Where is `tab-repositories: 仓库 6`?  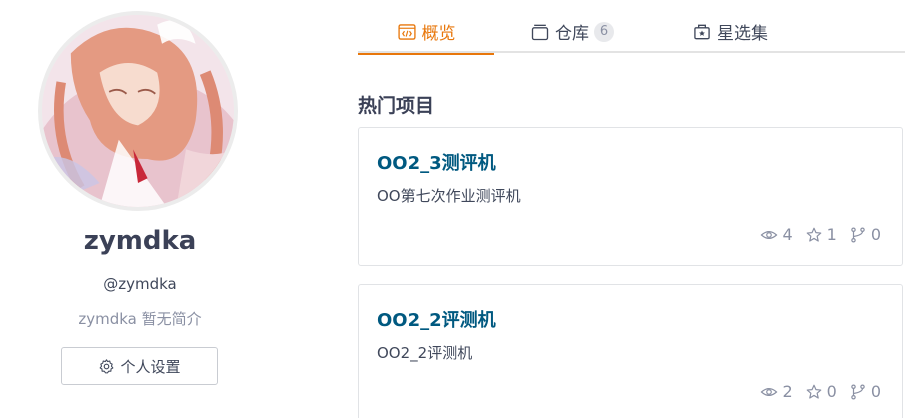 tab-repositories: 仓库 6 is located at coordinates (572, 31).